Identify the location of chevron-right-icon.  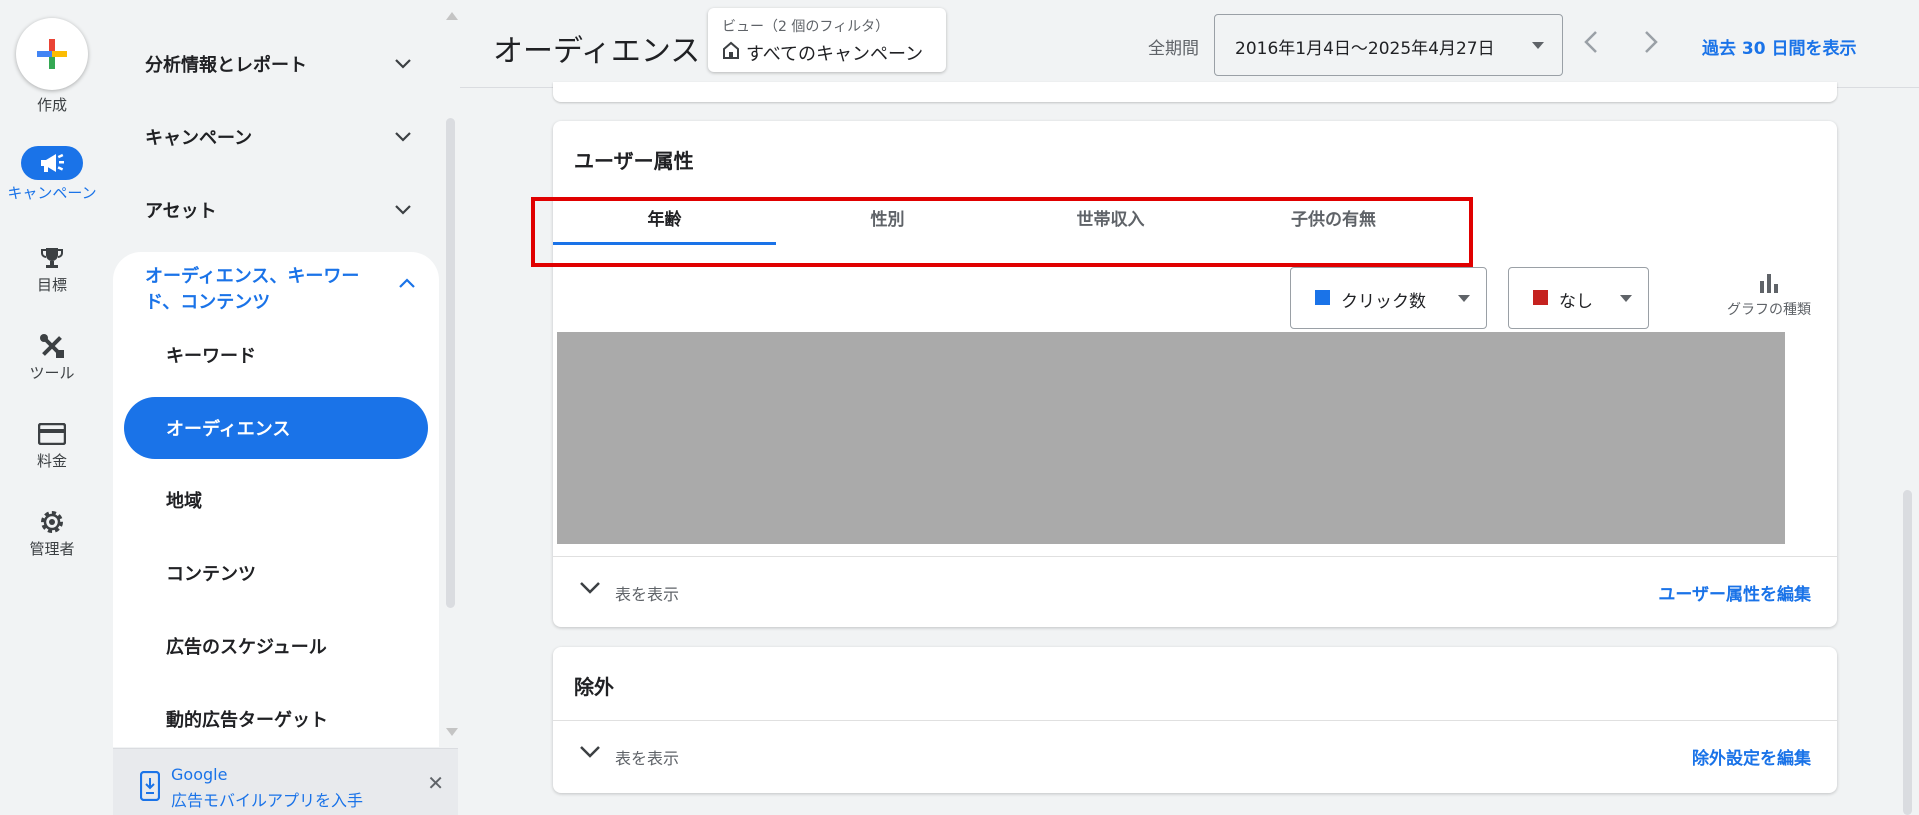
(1651, 42).